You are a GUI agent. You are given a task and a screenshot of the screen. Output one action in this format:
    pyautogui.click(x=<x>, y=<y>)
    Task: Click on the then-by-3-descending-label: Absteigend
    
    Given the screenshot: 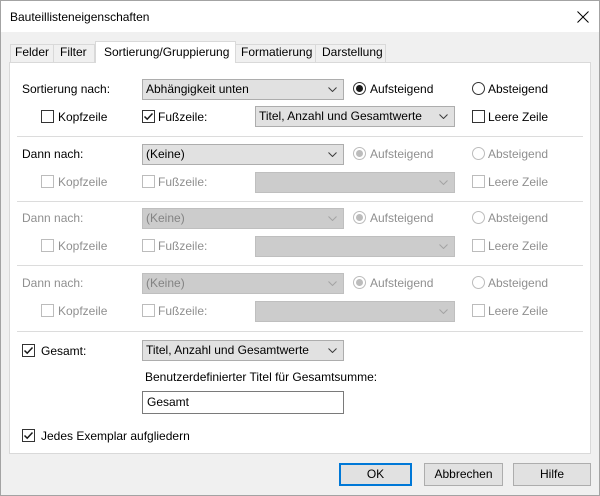 What is the action you would take?
    pyautogui.click(x=518, y=283)
    